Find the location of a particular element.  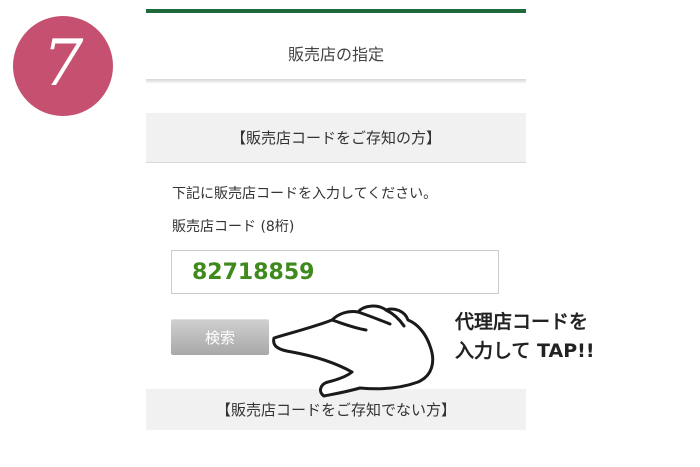

callout-line-1: 代理店コードを is located at coordinates (522, 322).